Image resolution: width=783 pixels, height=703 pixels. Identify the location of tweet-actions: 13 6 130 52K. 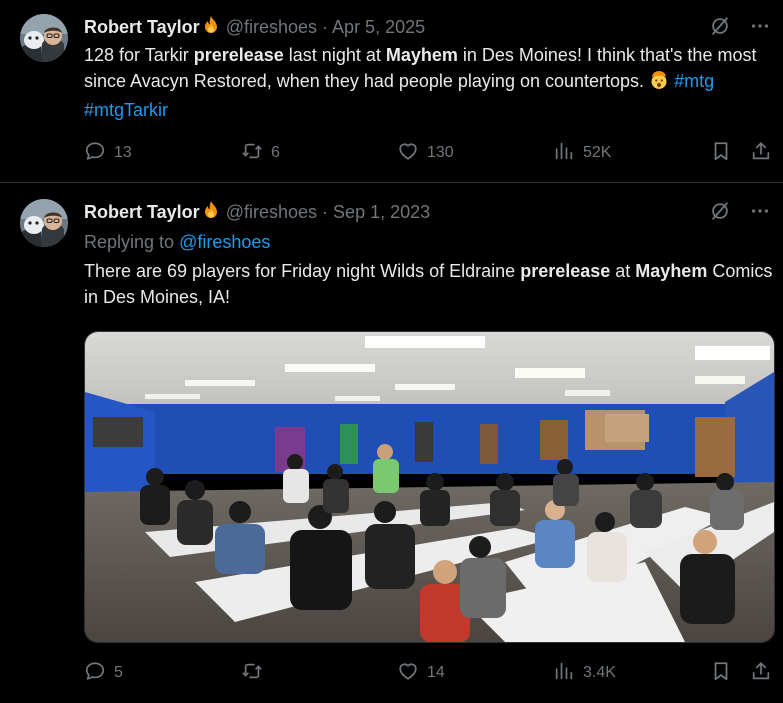
(429, 153).